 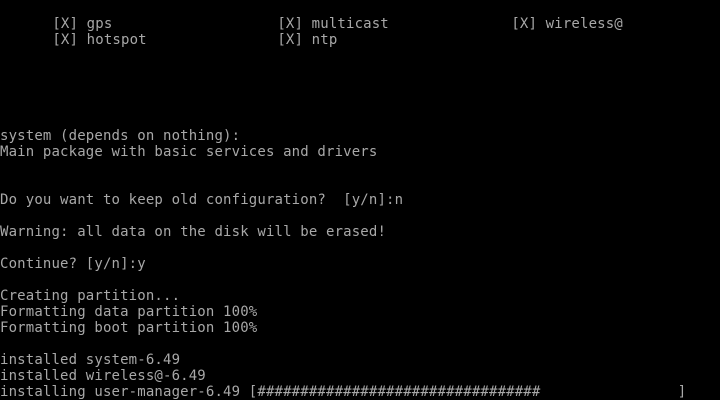 I want to click on package-name: ntp, so click(x=324, y=40).